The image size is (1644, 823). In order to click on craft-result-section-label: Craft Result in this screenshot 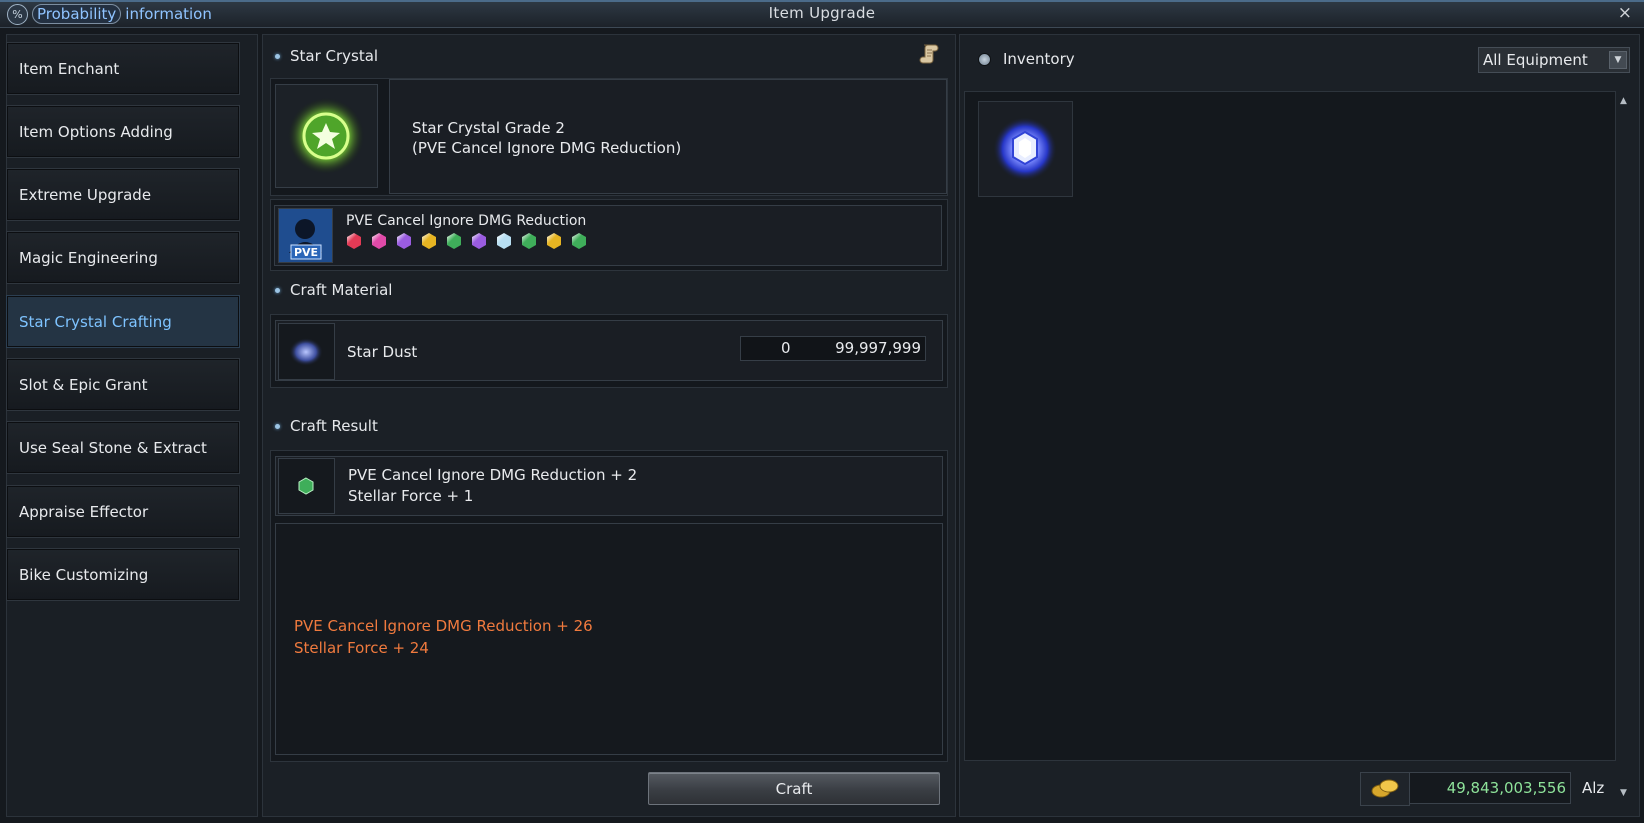, I will do `click(326, 426)`.